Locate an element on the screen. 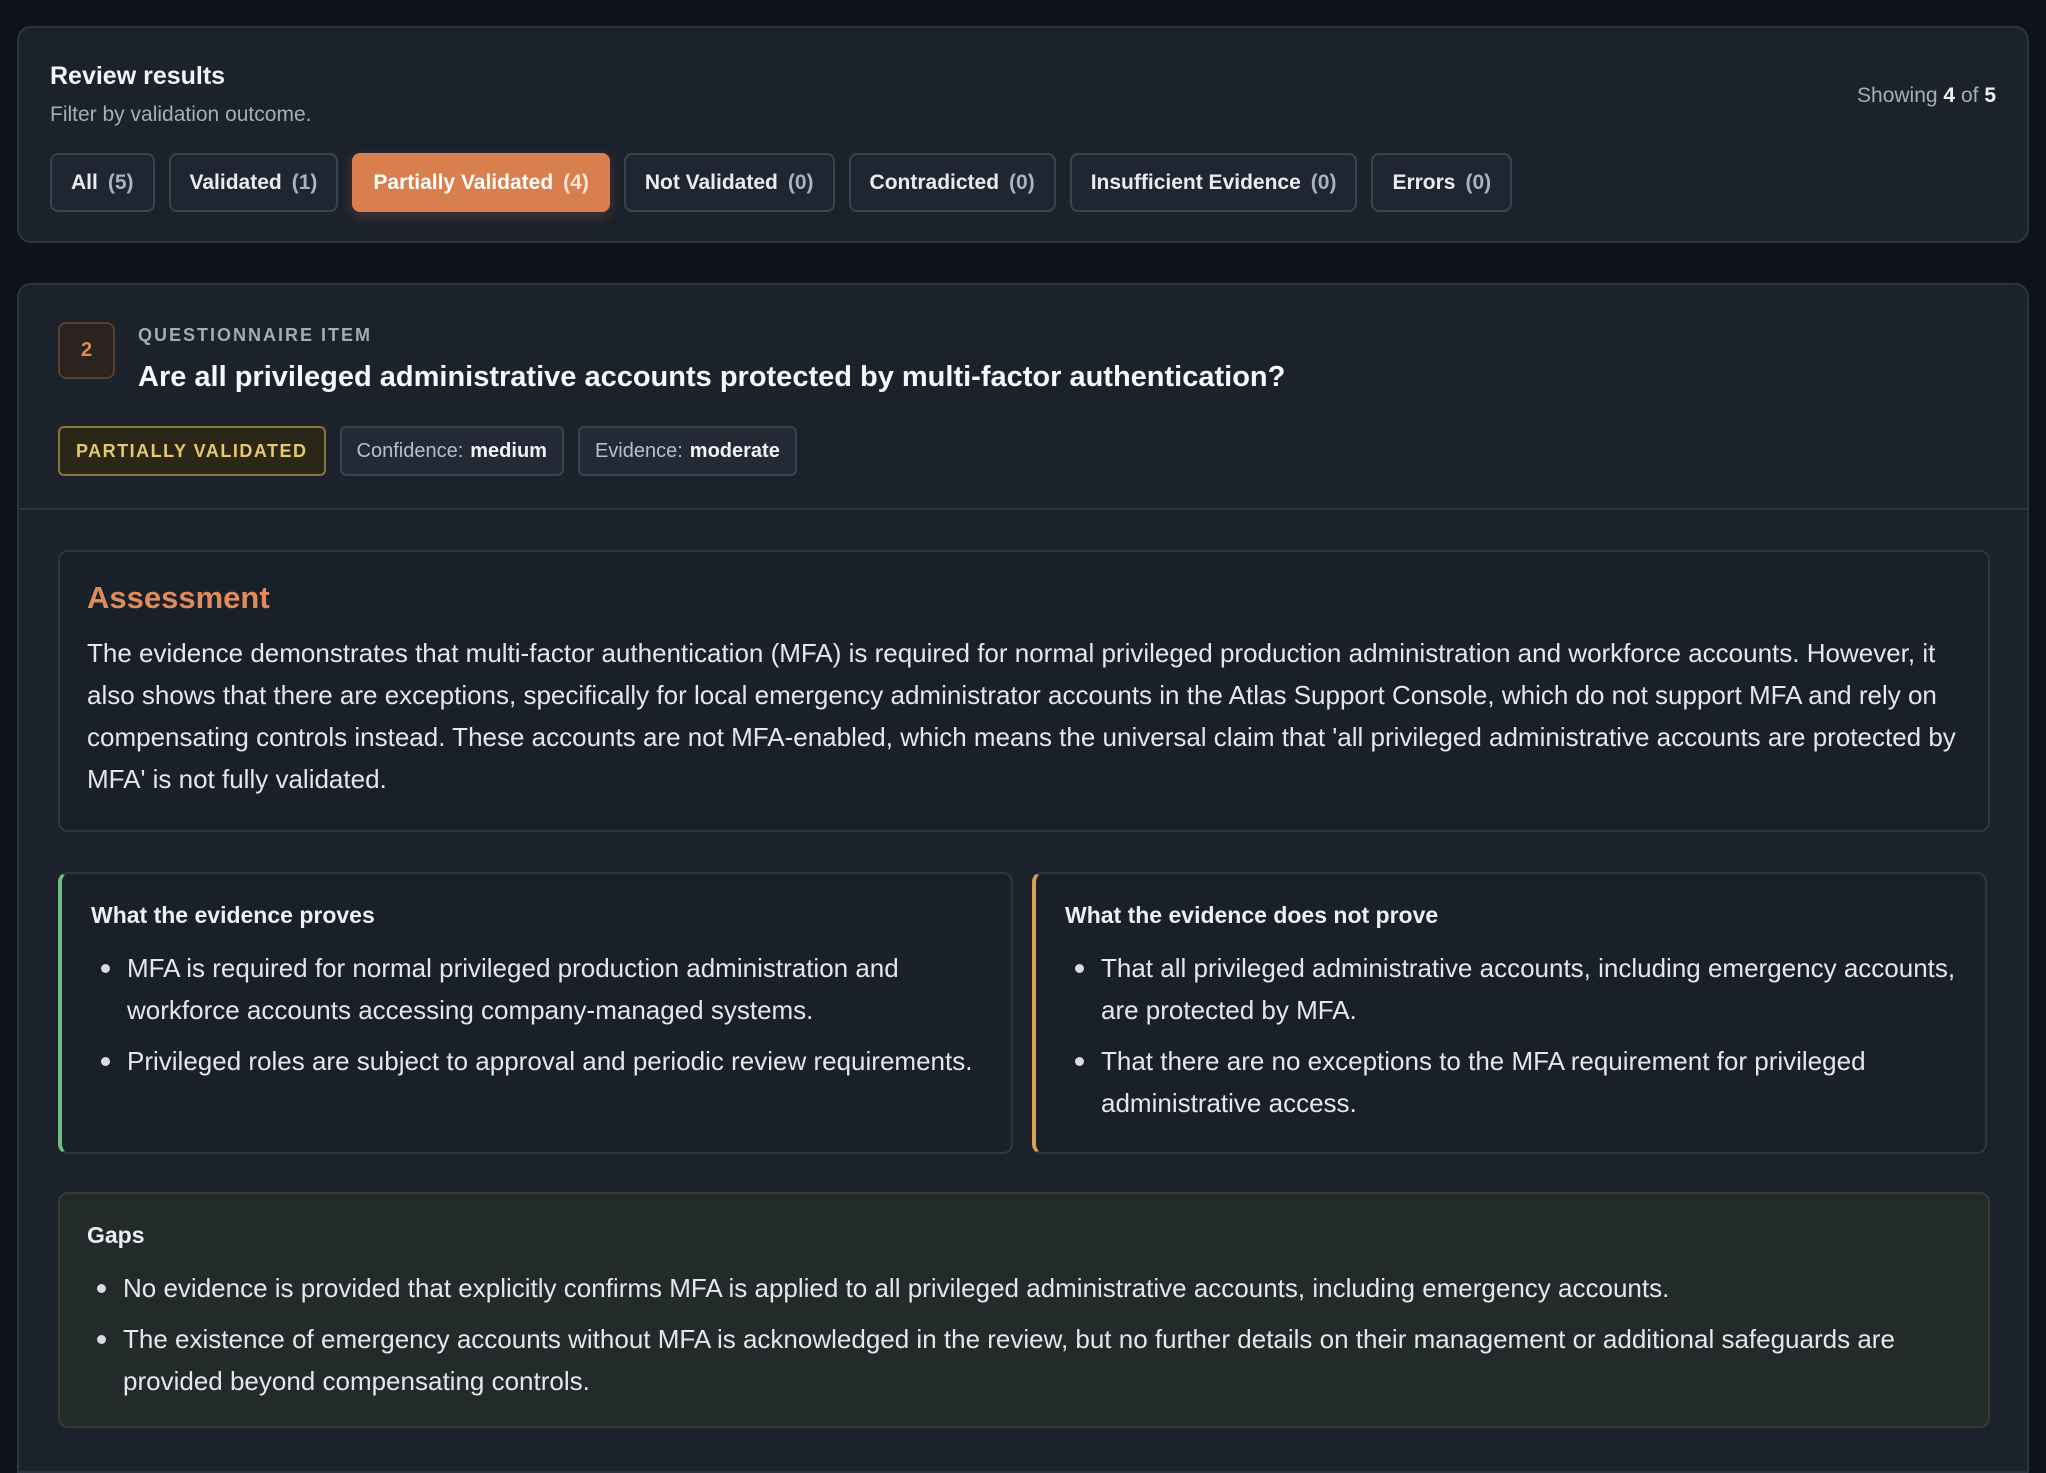 The image size is (2046, 1473). confidence-tag: Confidence: medium is located at coordinates (451, 451).